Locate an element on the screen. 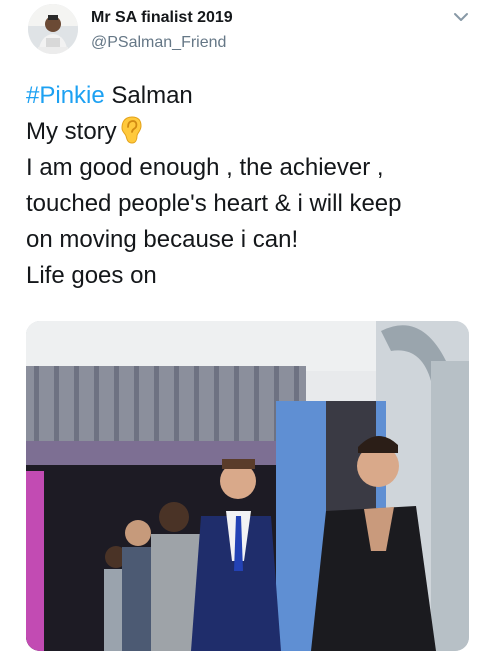  tweet-text-line-2: My story is located at coordinates (251, 132).